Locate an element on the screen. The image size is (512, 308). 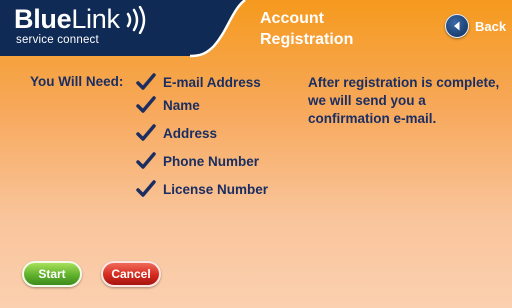
requirement-item-name: Name is located at coordinates (168, 105).